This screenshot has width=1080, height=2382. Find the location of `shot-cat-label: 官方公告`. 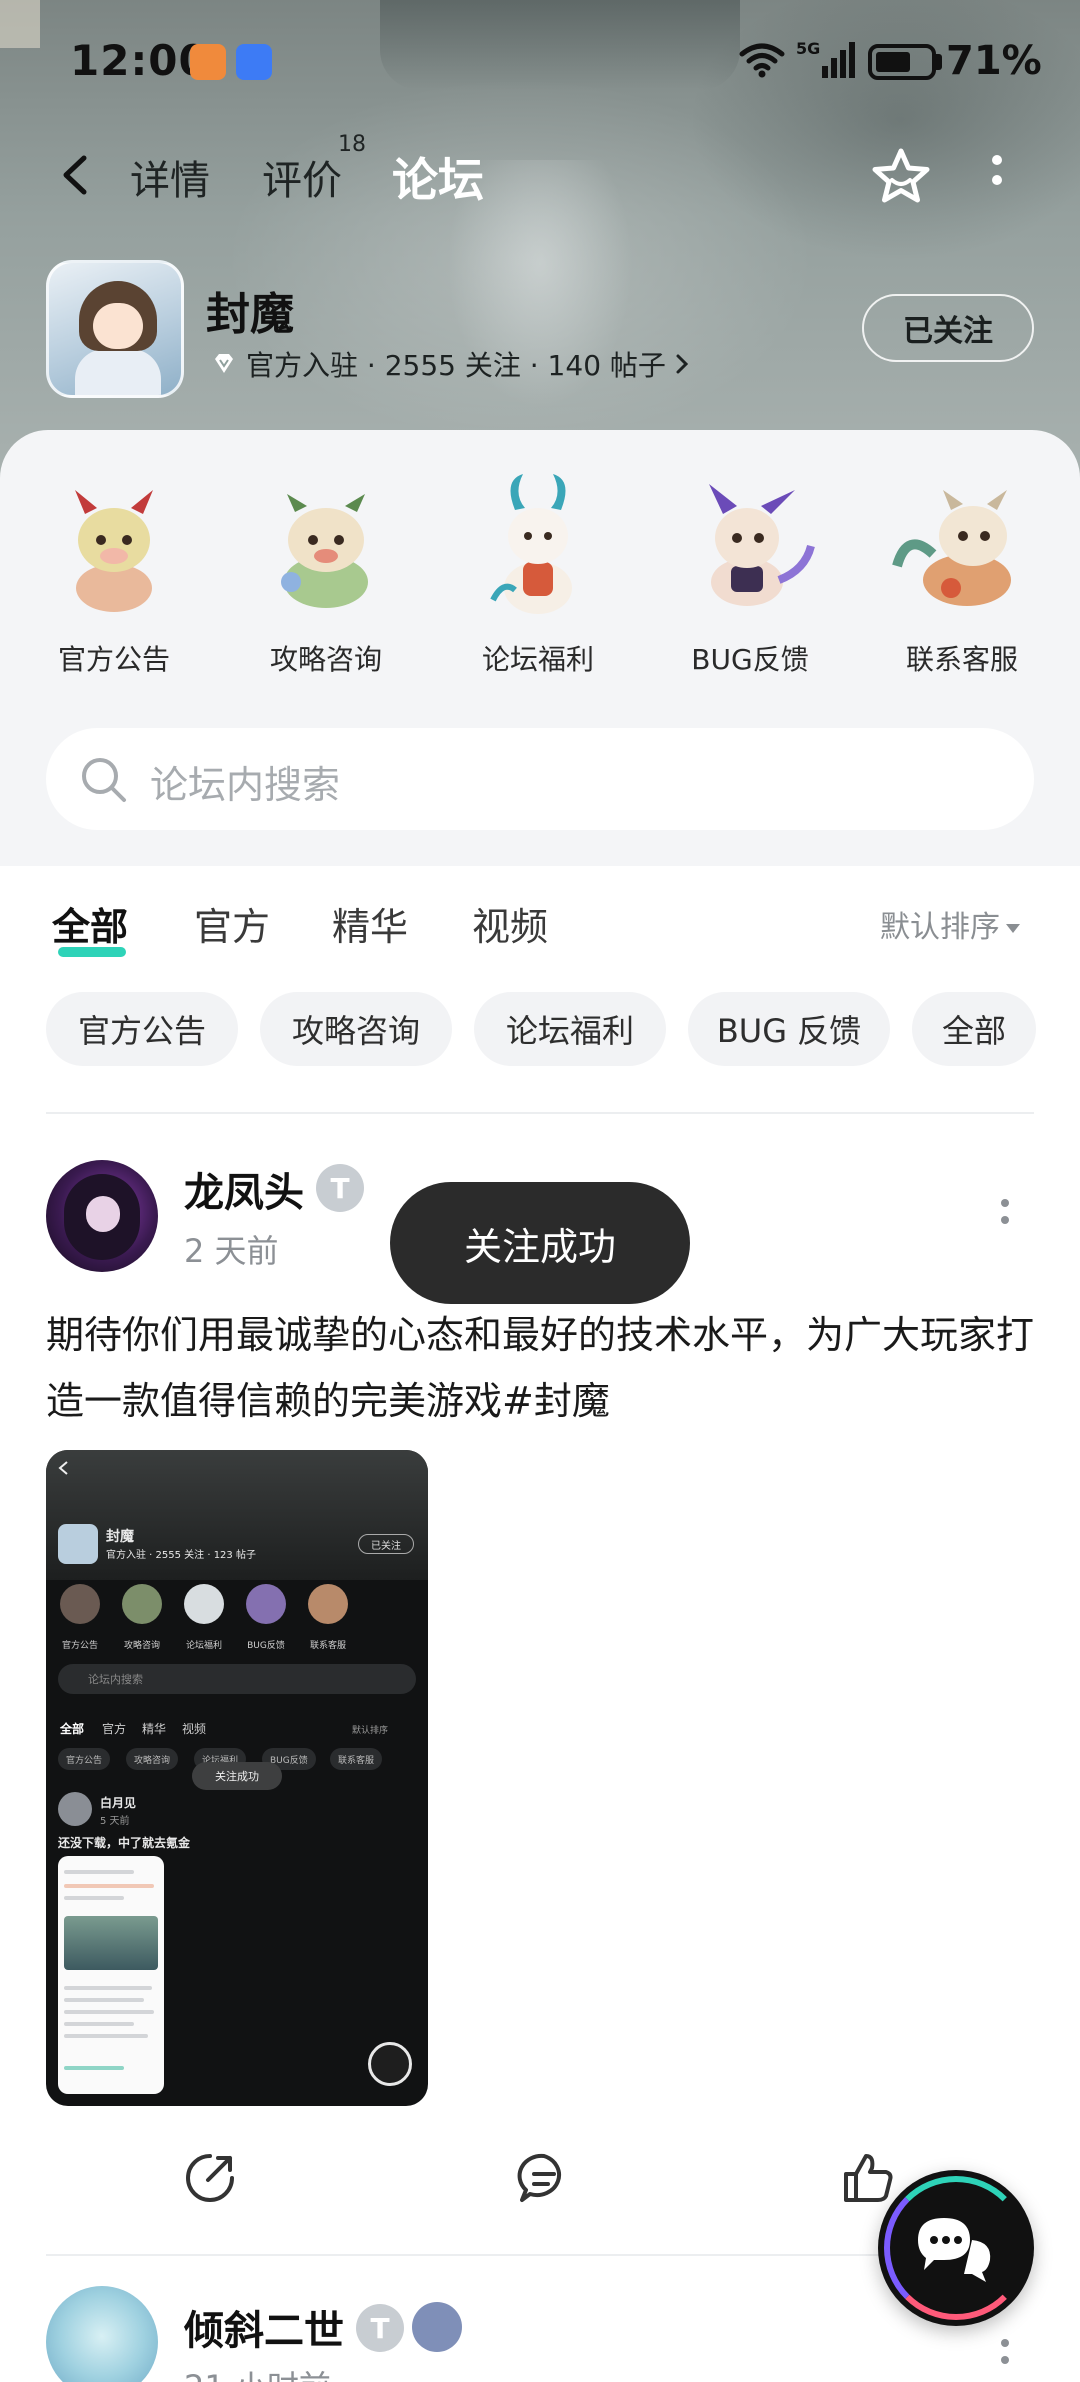

shot-cat-label: 官方公告 is located at coordinates (79, 1646).